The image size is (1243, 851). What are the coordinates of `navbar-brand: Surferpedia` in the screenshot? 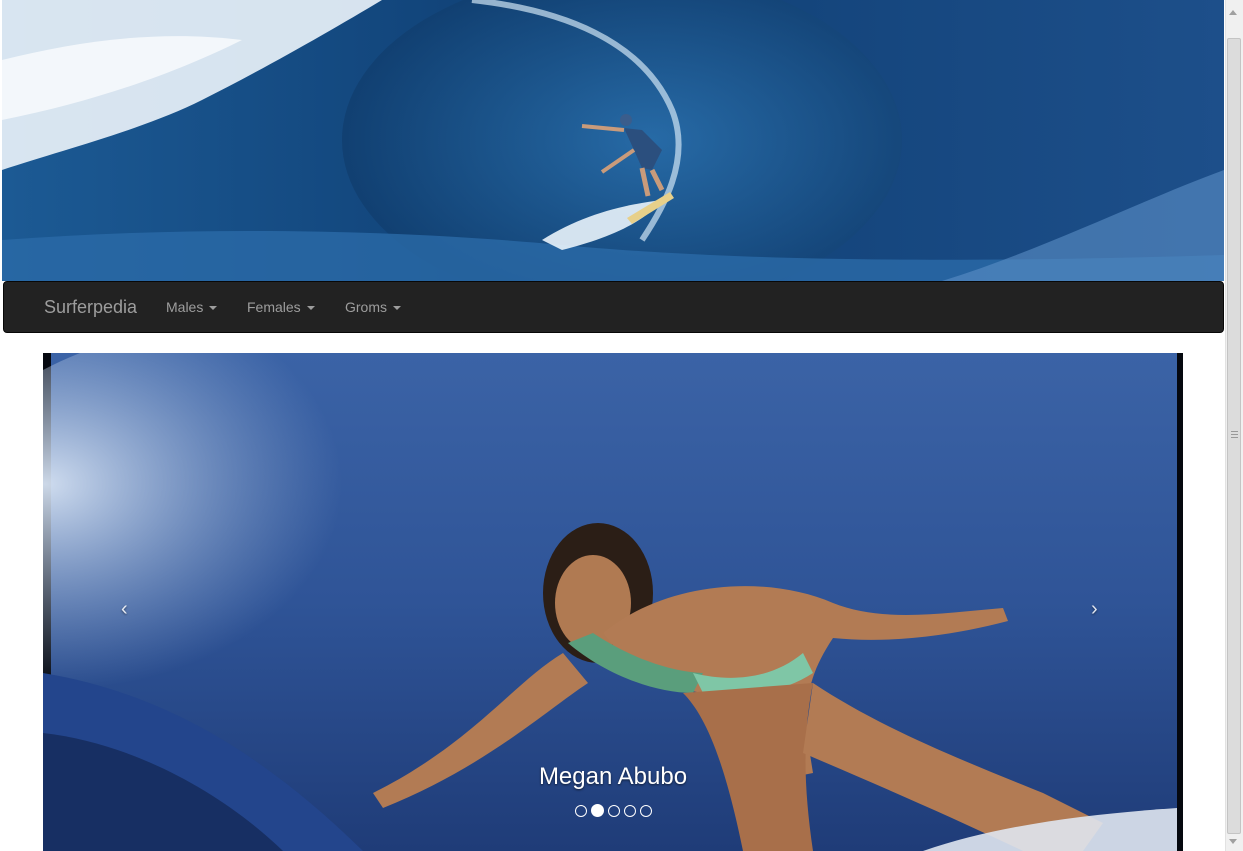 It's located at (90, 307).